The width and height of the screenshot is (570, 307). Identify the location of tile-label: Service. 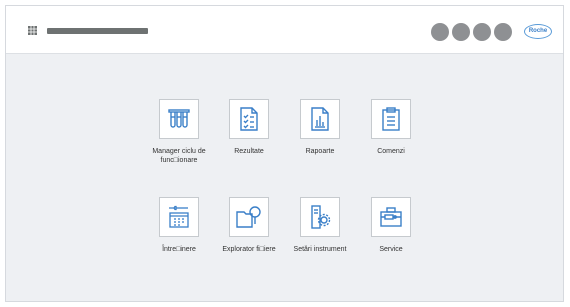
(391, 249).